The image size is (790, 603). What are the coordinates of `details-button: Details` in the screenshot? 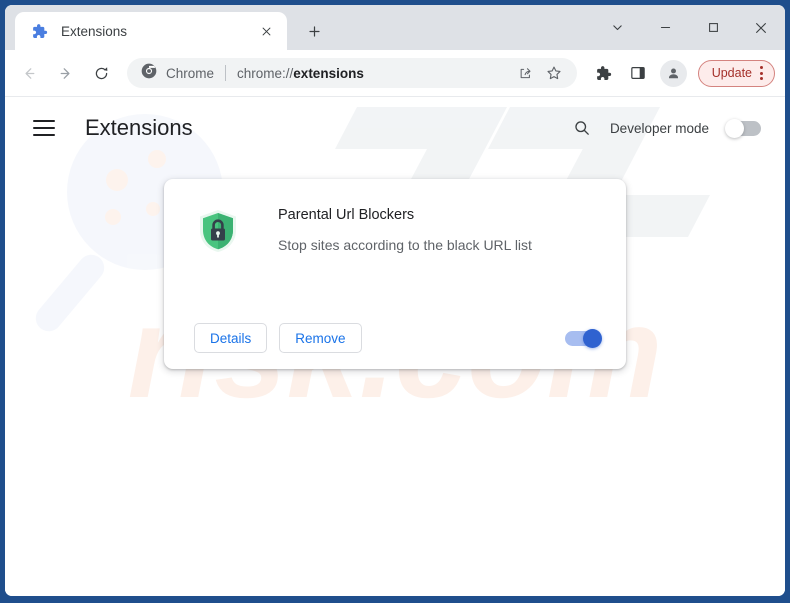 It's located at (231, 338).